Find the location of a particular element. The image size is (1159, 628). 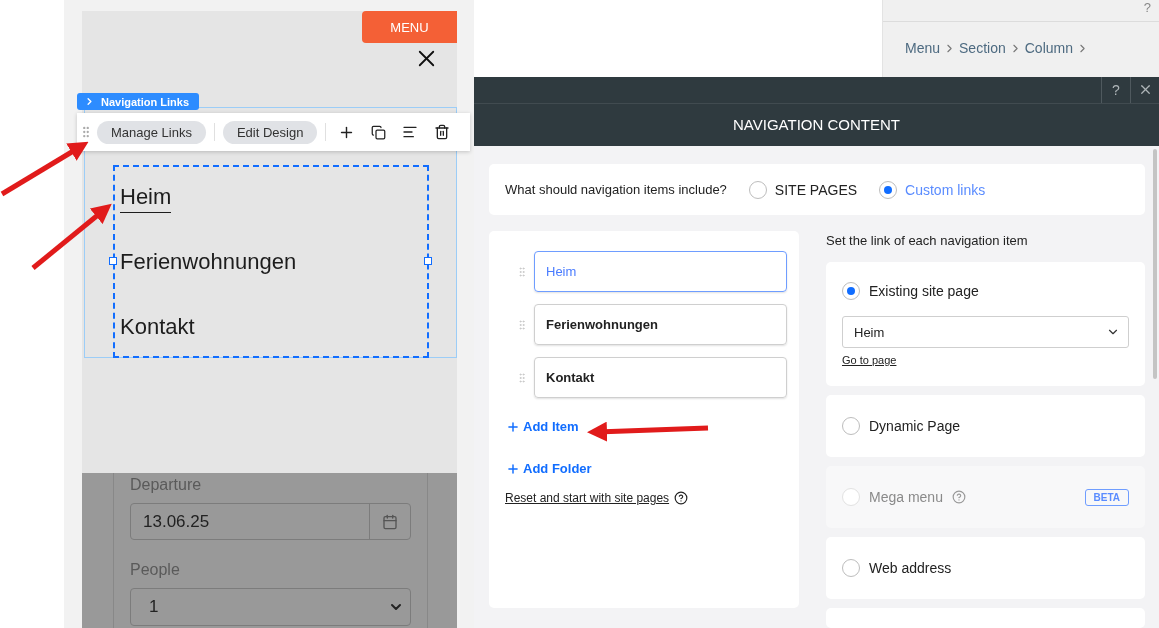

breadcrumb-item: Column is located at coordinates (1048, 48).